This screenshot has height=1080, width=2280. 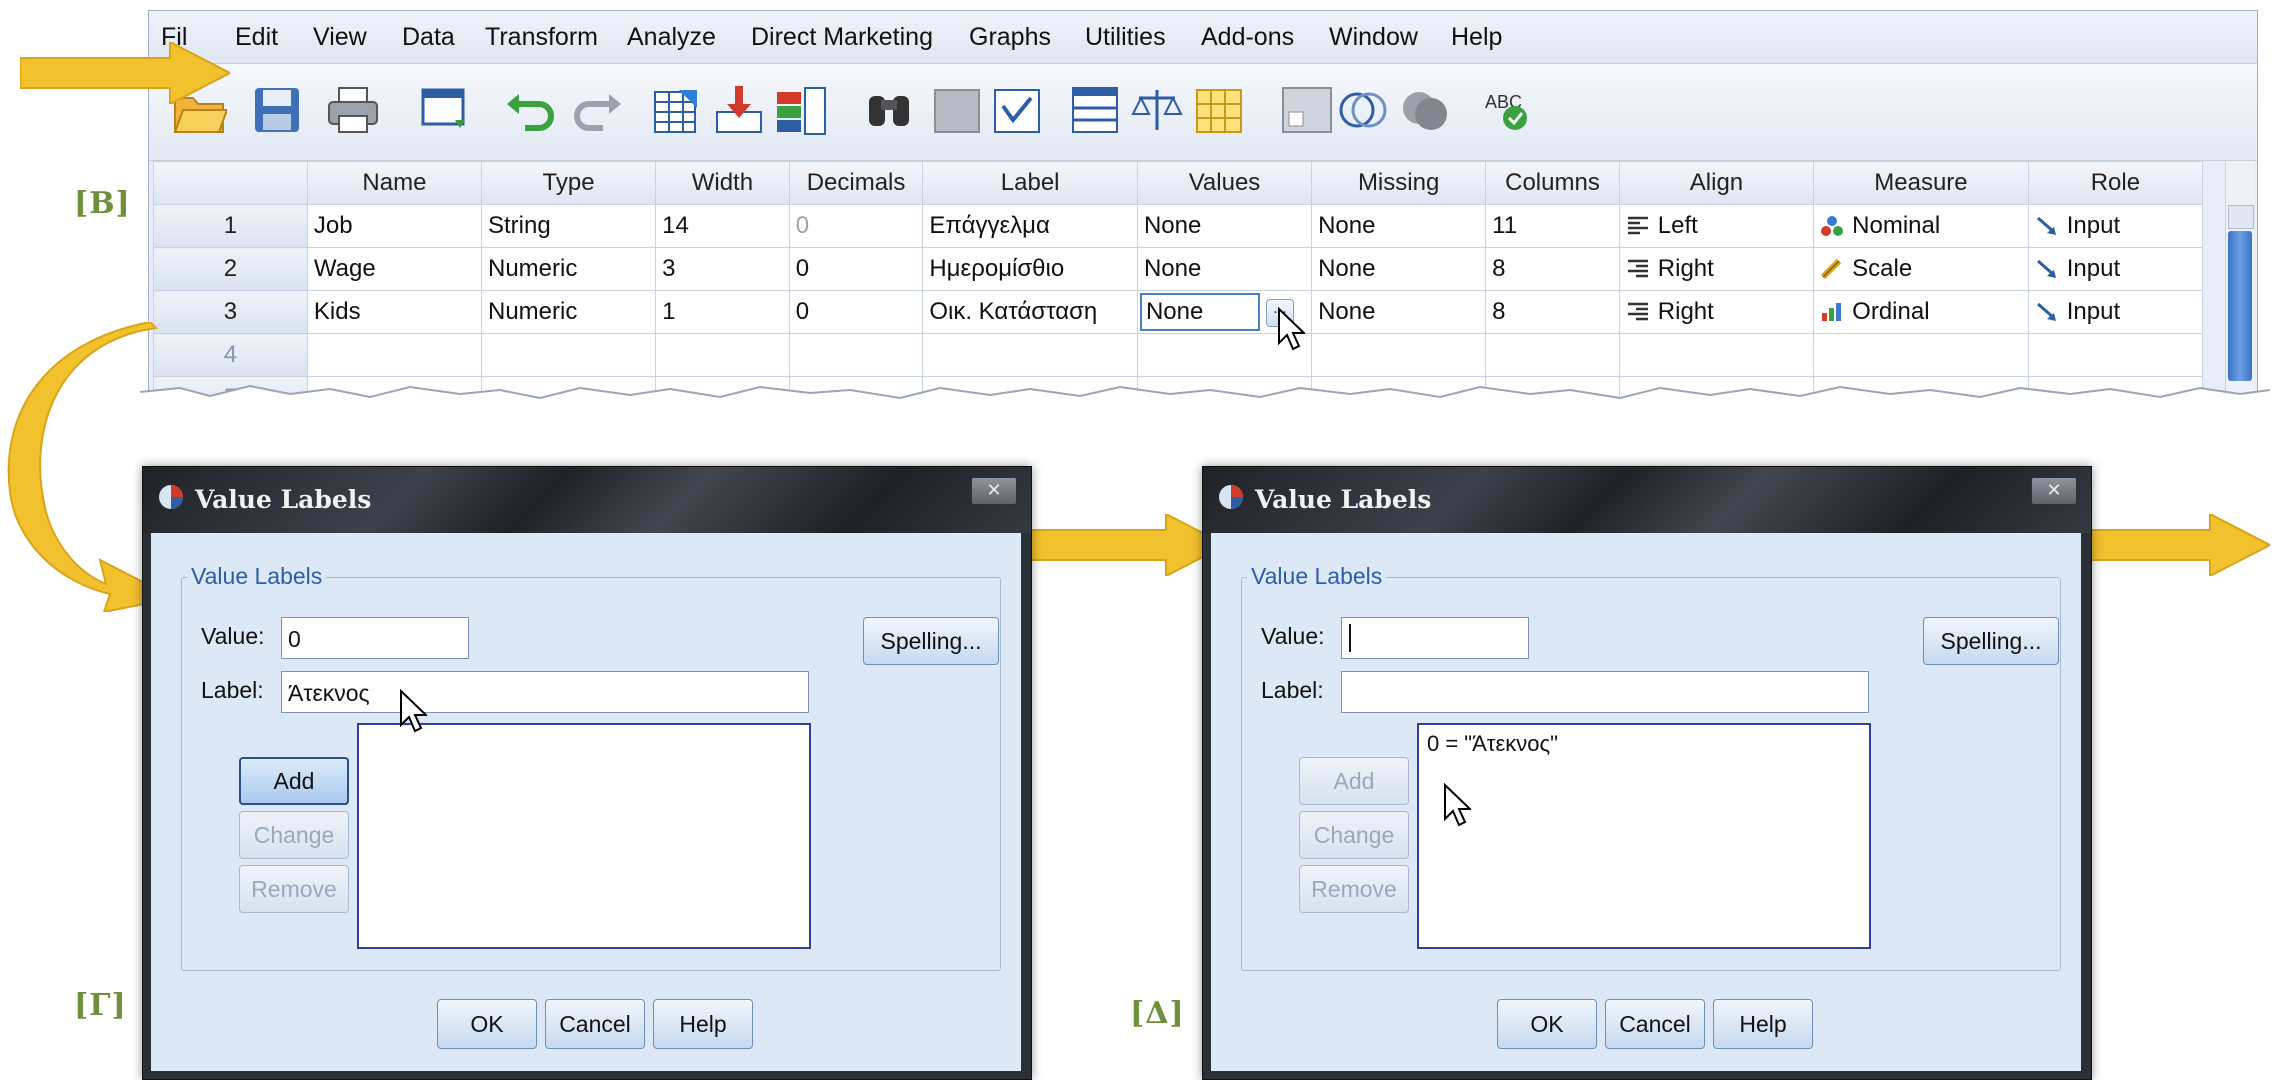 What do you see at coordinates (1307, 110) in the screenshot?
I see `value-labels-icon` at bounding box center [1307, 110].